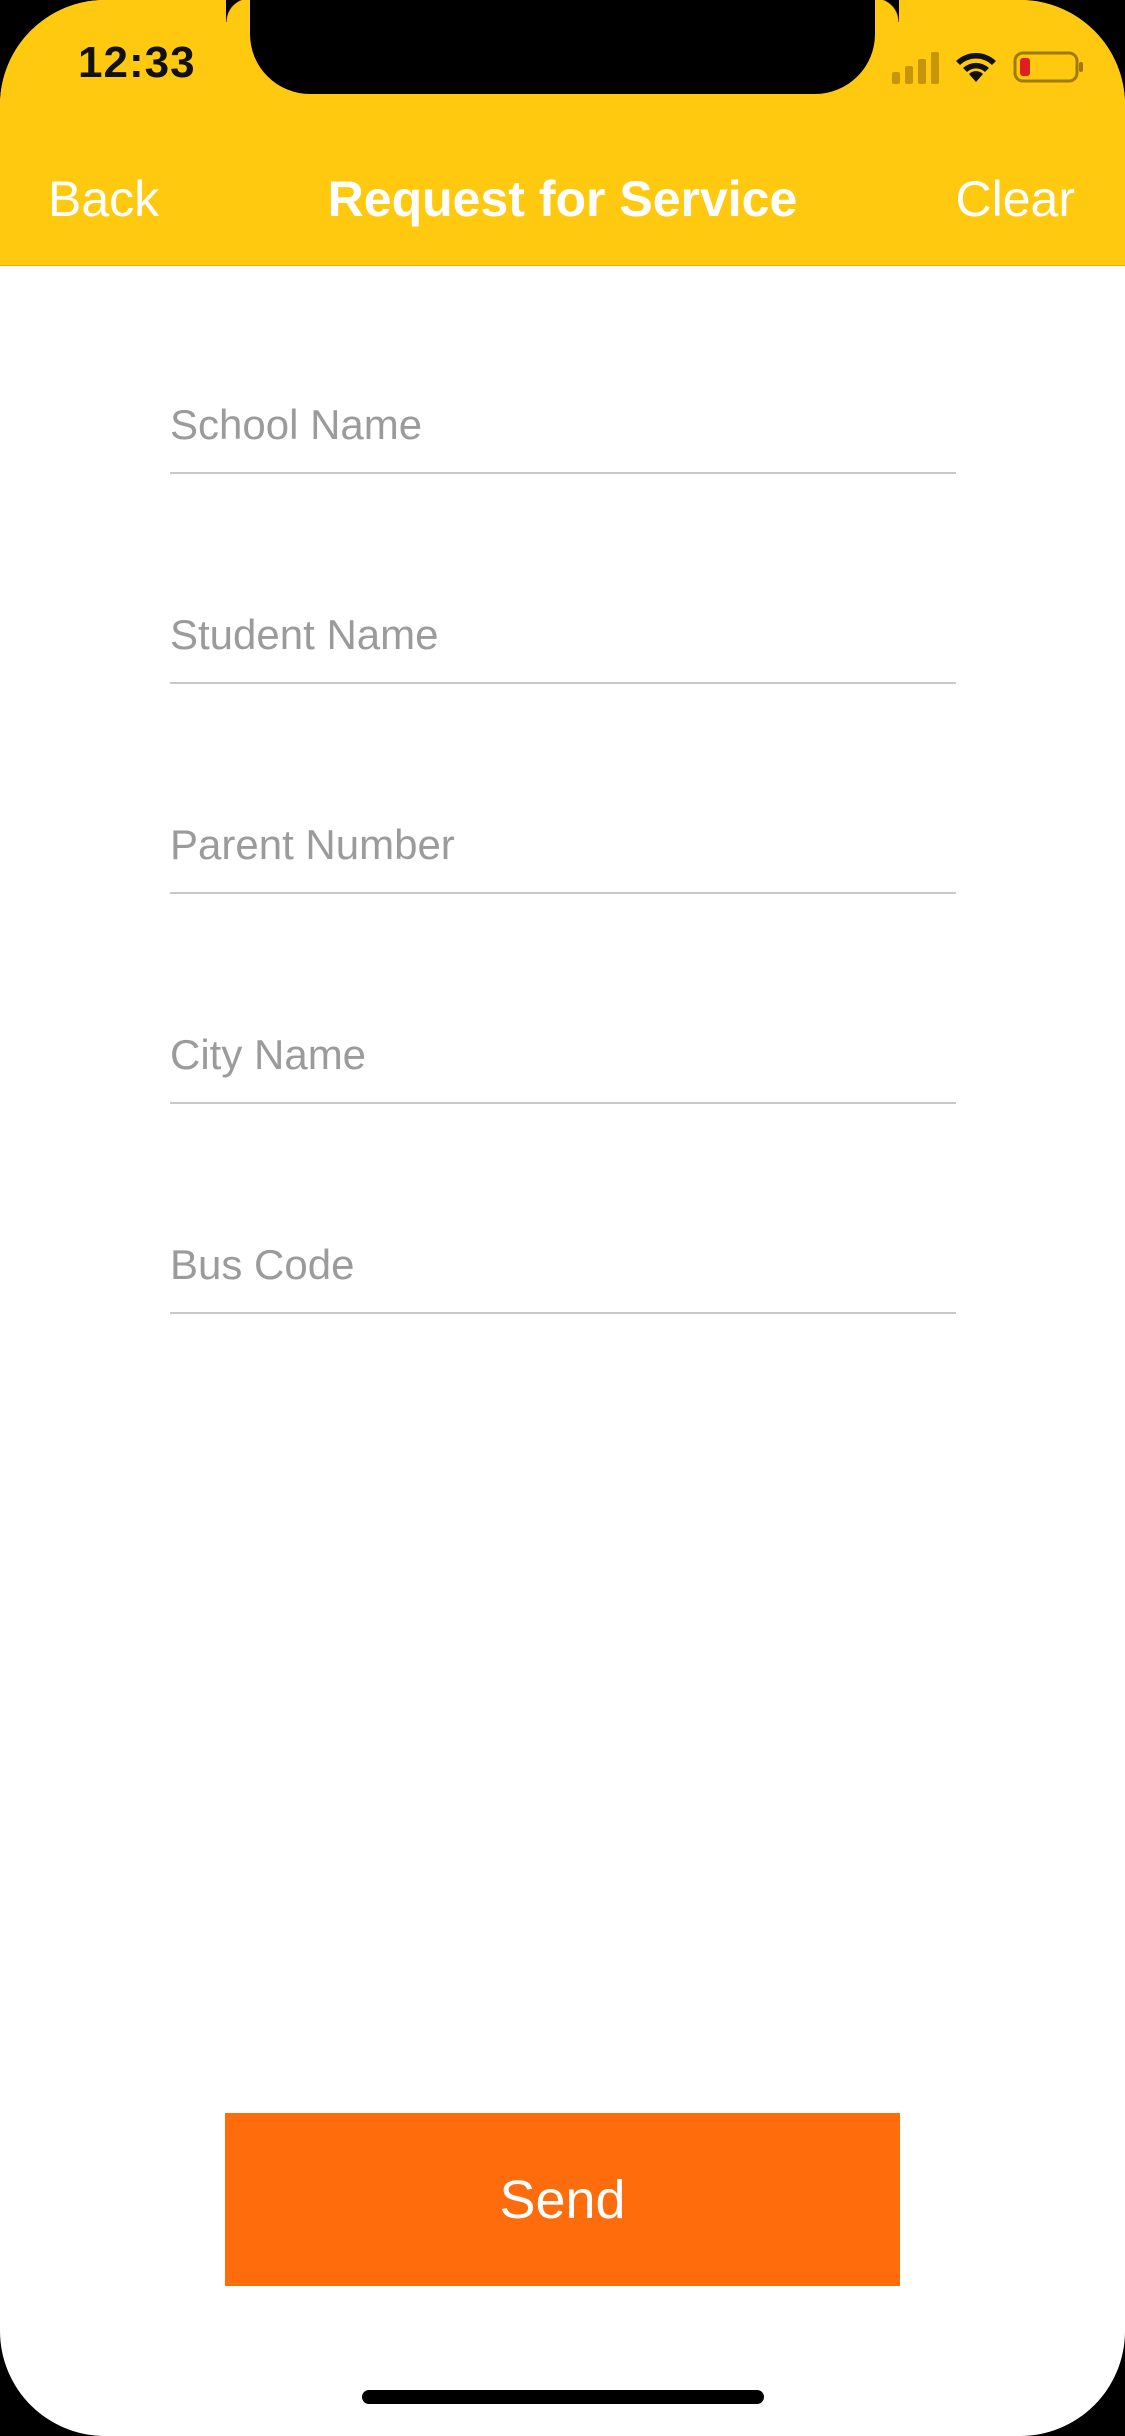 The width and height of the screenshot is (1125, 2436). Describe the element at coordinates (976, 67) in the screenshot. I see `wifi-icon` at that location.